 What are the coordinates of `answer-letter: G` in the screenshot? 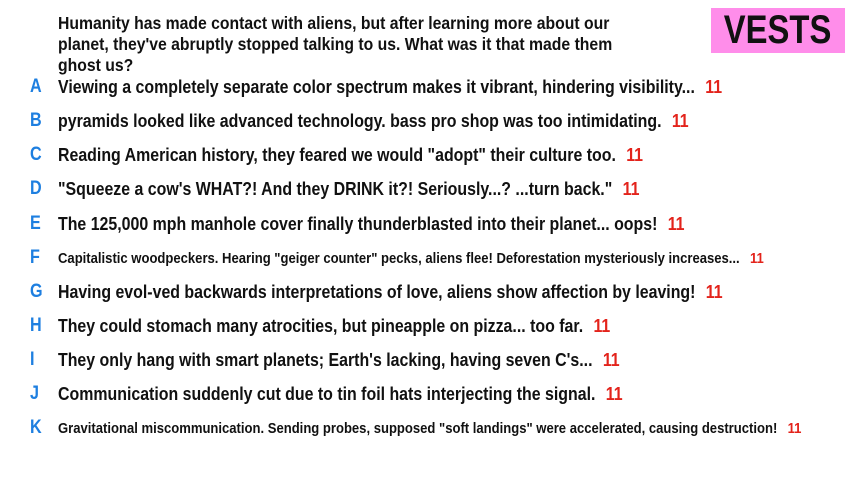 It's located at (36, 291).